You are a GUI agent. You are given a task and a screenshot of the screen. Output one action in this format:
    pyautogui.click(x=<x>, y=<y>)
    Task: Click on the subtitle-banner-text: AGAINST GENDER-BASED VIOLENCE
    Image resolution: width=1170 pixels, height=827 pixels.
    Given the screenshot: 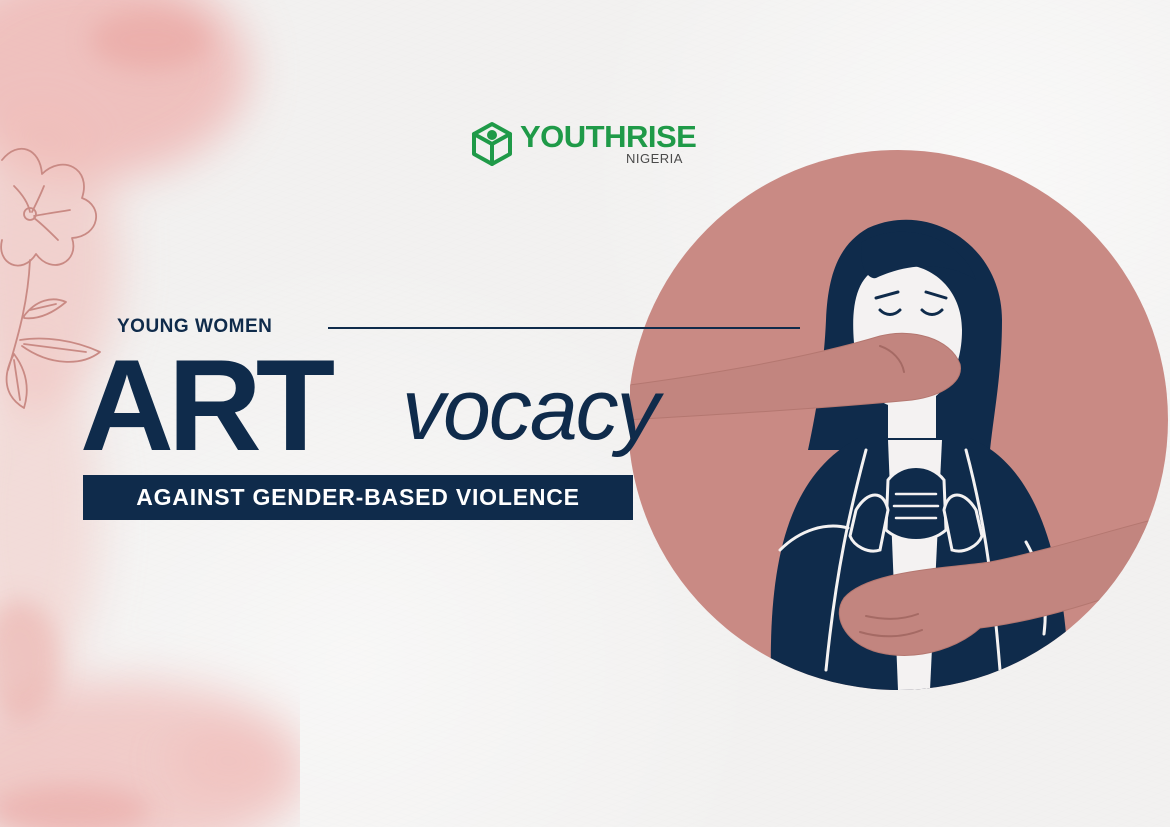 What is the action you would take?
    pyautogui.click(x=358, y=497)
    